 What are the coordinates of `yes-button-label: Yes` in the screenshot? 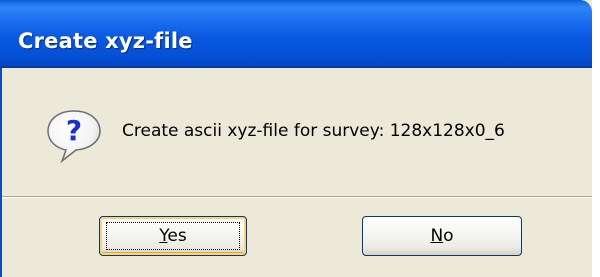 It's located at (172, 236).